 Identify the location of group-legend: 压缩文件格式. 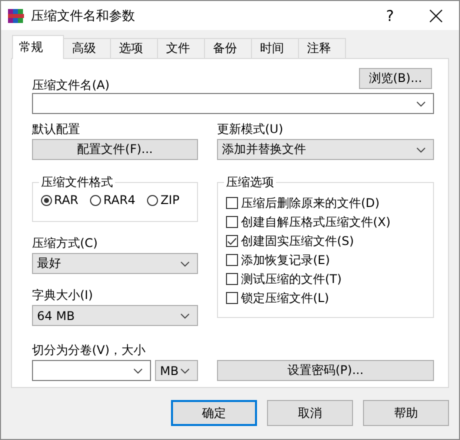
(77, 182).